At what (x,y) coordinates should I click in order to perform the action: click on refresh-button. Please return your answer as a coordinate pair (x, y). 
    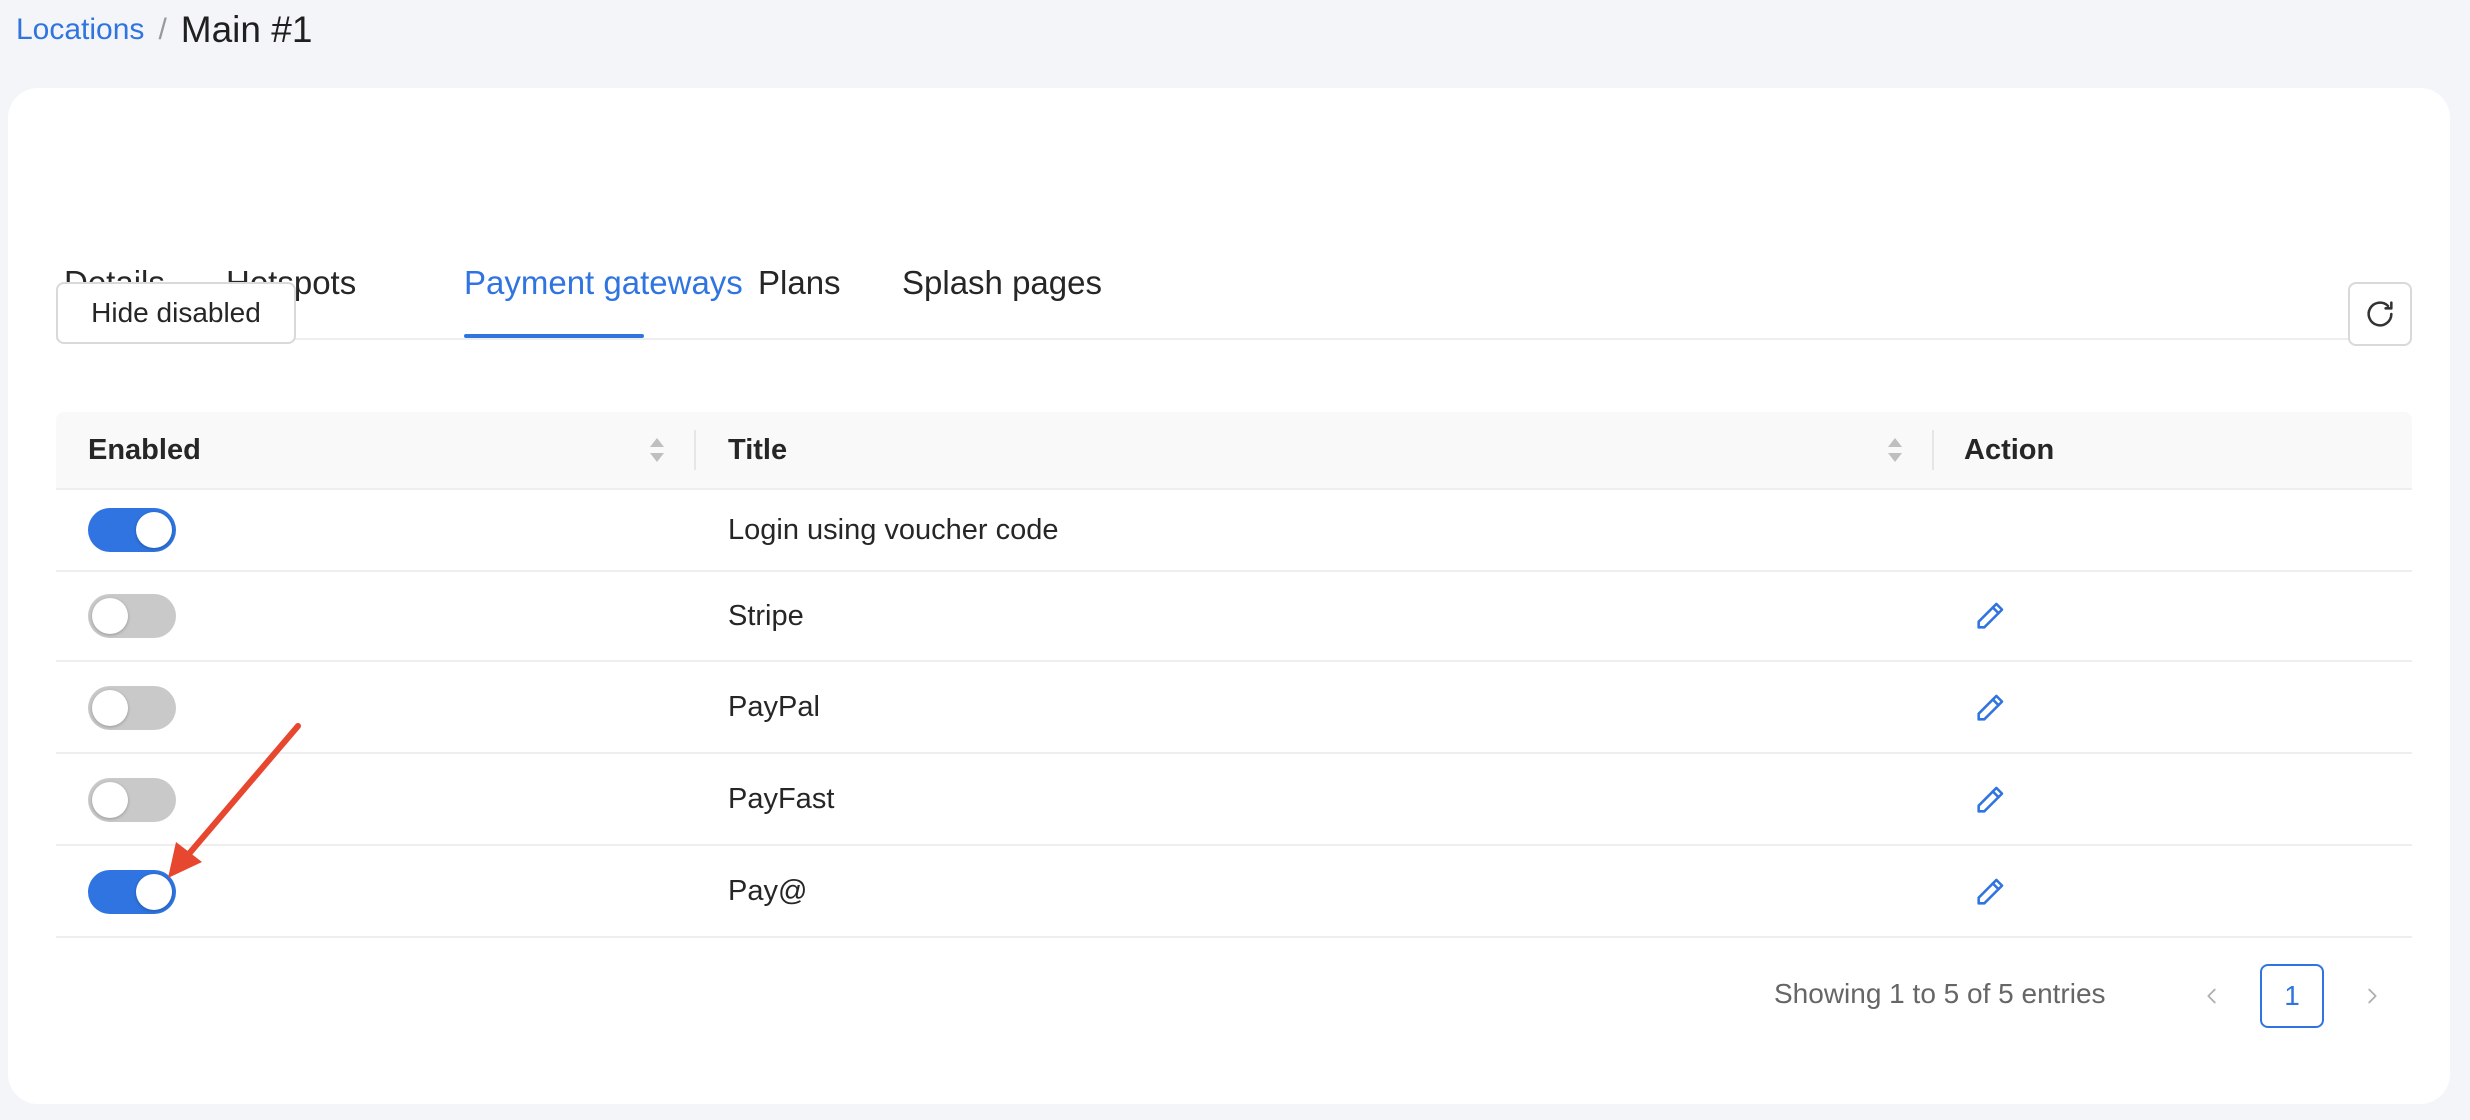
    Looking at the image, I should click on (2380, 314).